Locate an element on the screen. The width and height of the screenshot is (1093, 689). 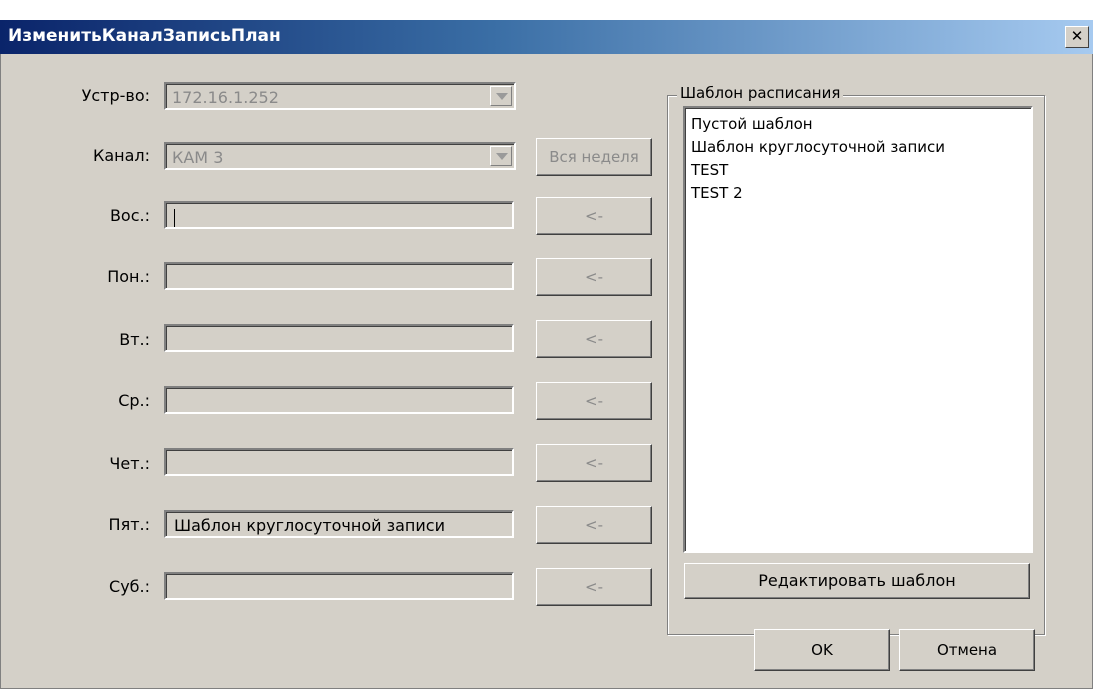
channel-value: КАМ 3 is located at coordinates (198, 157).